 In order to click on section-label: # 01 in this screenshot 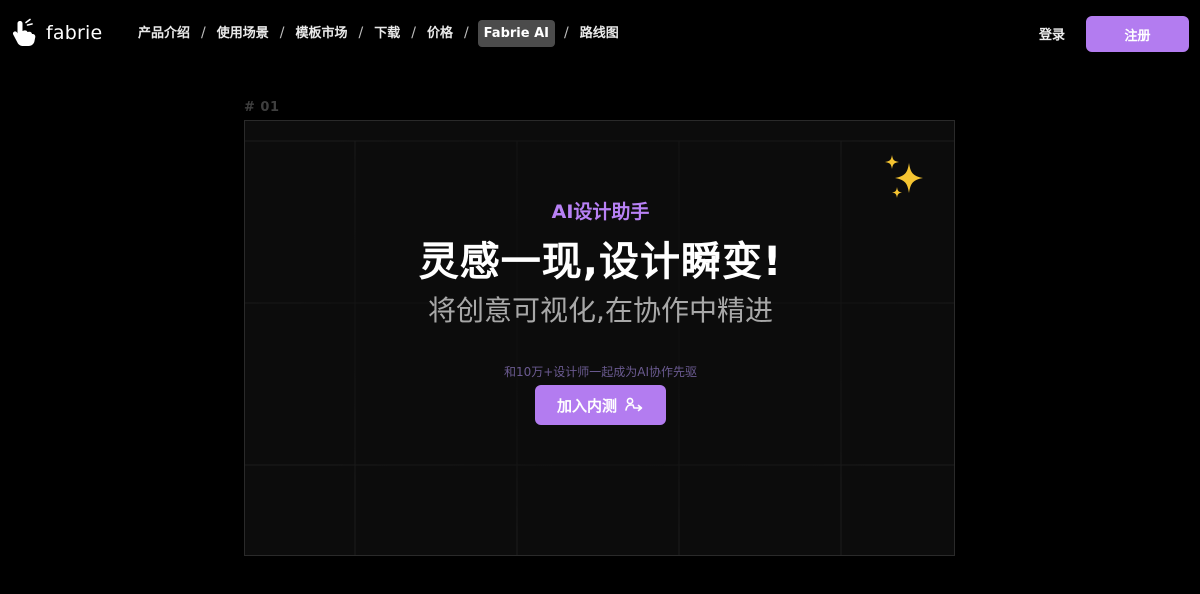, I will do `click(262, 107)`.